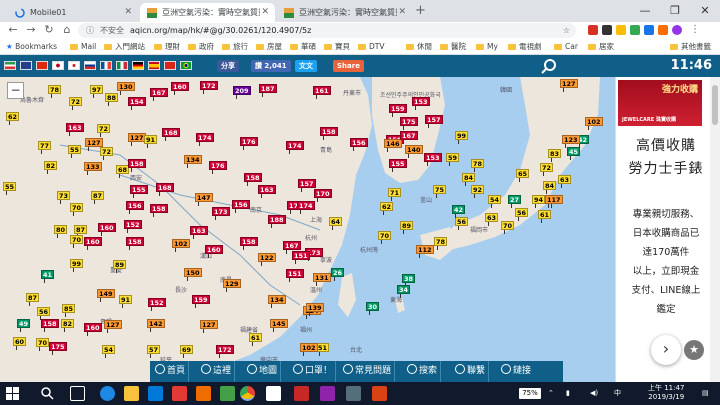 The width and height of the screenshot is (720, 405). What do you see at coordinates (695, 30) in the screenshot?
I see `menu-icon: ⋮` at bounding box center [695, 30].